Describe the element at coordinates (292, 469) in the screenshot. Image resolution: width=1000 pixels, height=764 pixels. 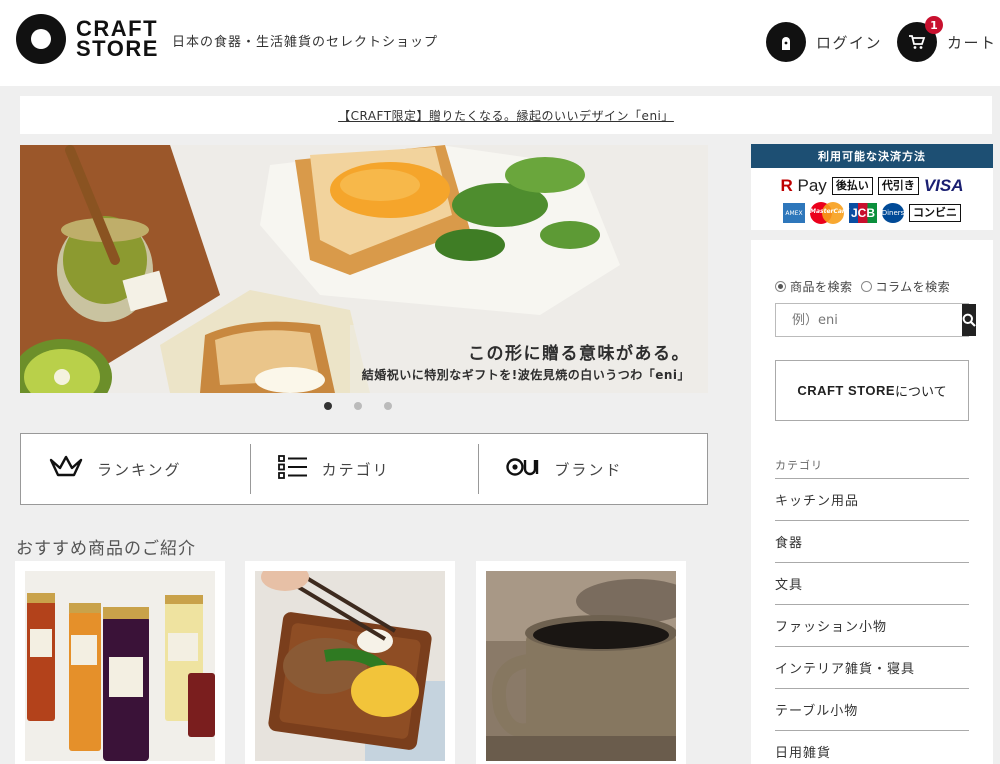
I see `list-icon` at that location.